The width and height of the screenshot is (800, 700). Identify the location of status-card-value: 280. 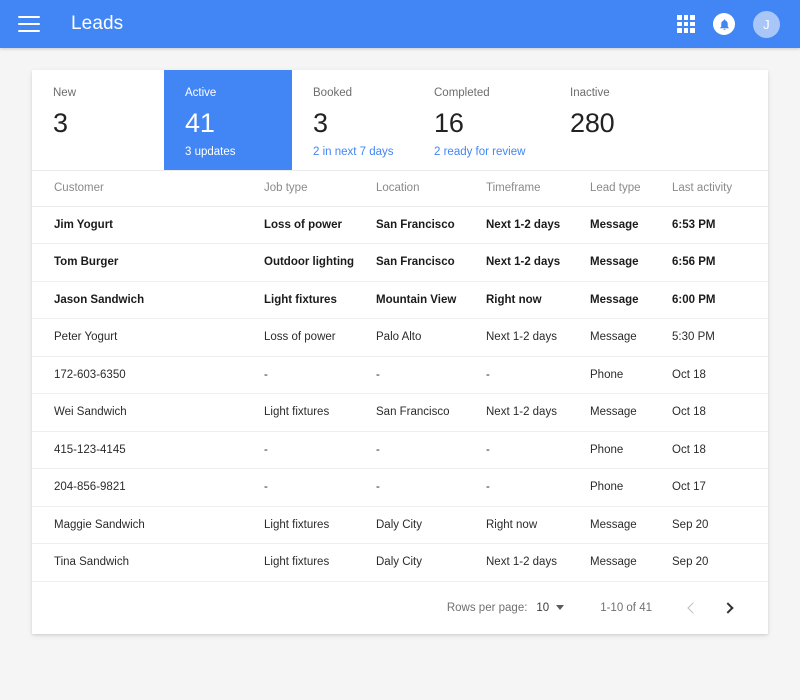
(592, 123).